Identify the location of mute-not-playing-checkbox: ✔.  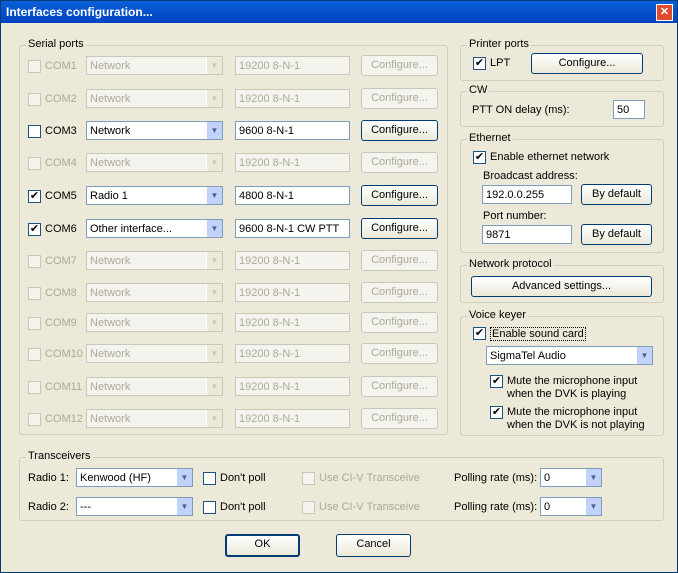
(496, 412).